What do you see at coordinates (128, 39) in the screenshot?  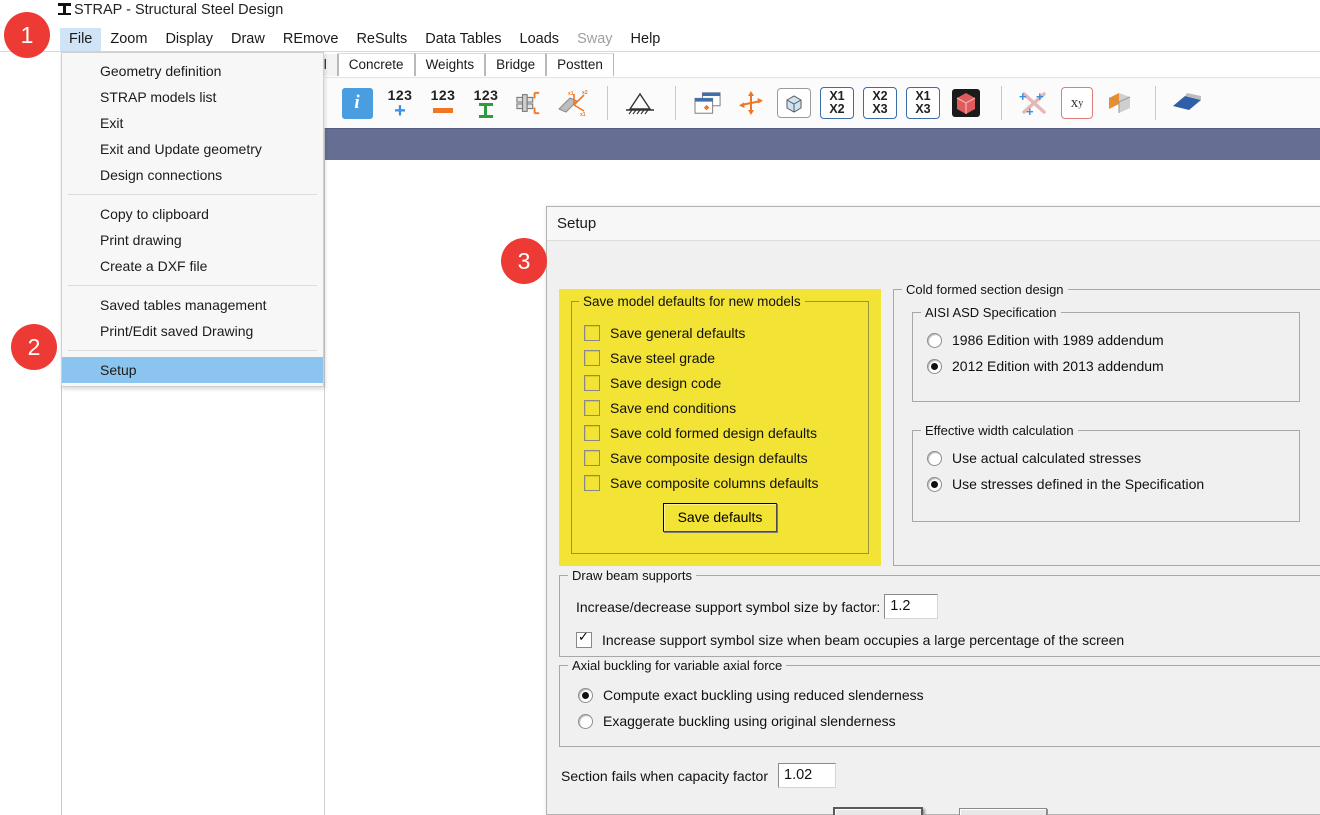 I see `menu-item-zoom: Zoom` at bounding box center [128, 39].